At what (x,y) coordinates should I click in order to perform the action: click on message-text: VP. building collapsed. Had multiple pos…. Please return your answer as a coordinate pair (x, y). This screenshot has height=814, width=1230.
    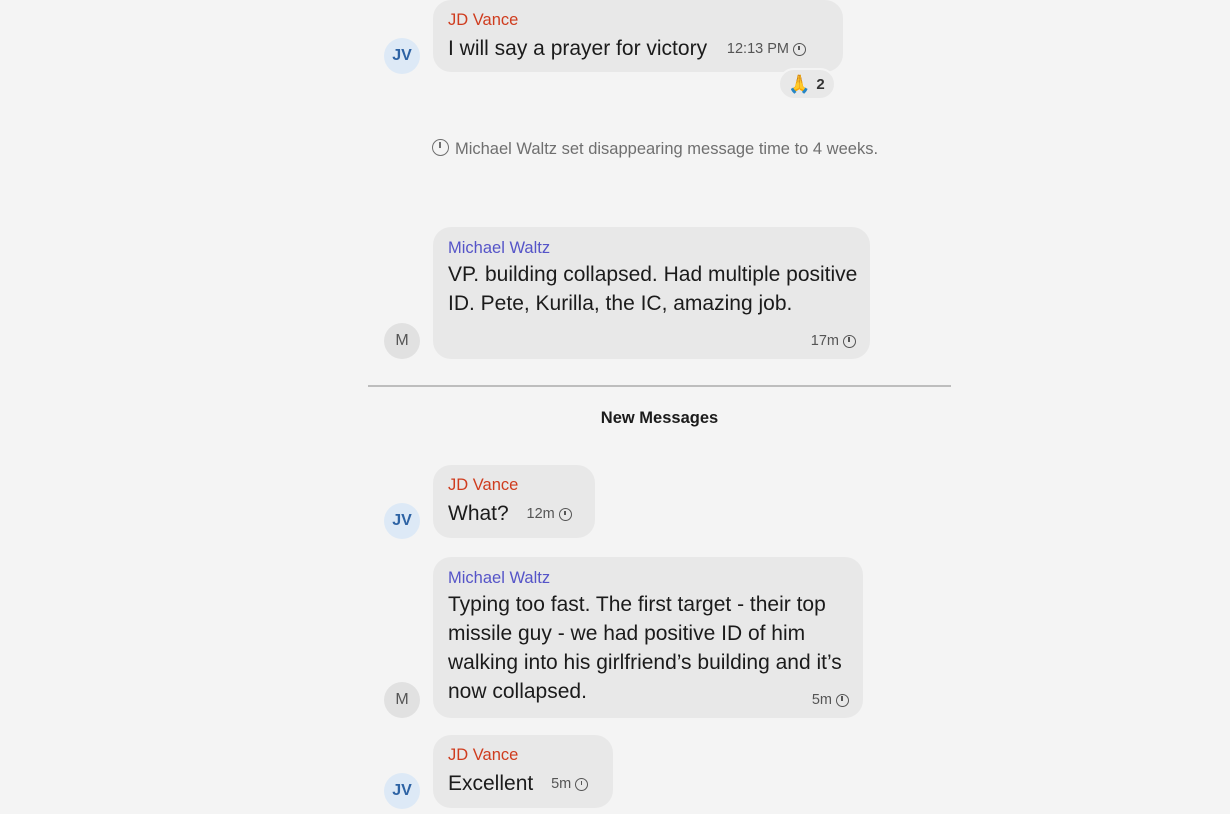
    Looking at the image, I should click on (653, 289).